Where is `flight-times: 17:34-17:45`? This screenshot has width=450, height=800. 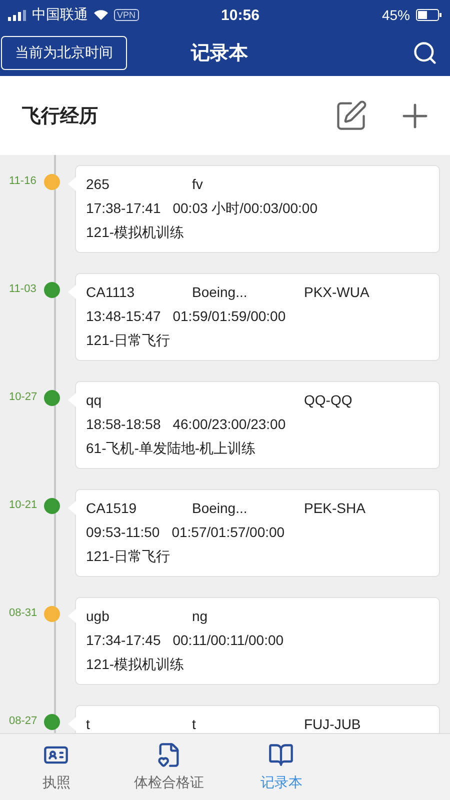
flight-times: 17:34-17:45 is located at coordinates (123, 640).